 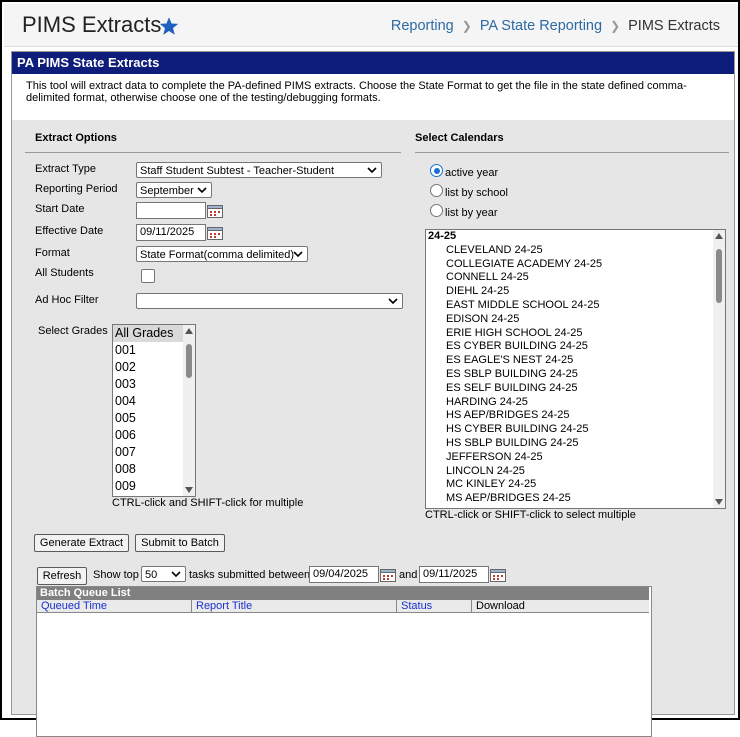 What do you see at coordinates (344, 574) in the screenshot?
I see `batch-date-from-input: 09/04/2025` at bounding box center [344, 574].